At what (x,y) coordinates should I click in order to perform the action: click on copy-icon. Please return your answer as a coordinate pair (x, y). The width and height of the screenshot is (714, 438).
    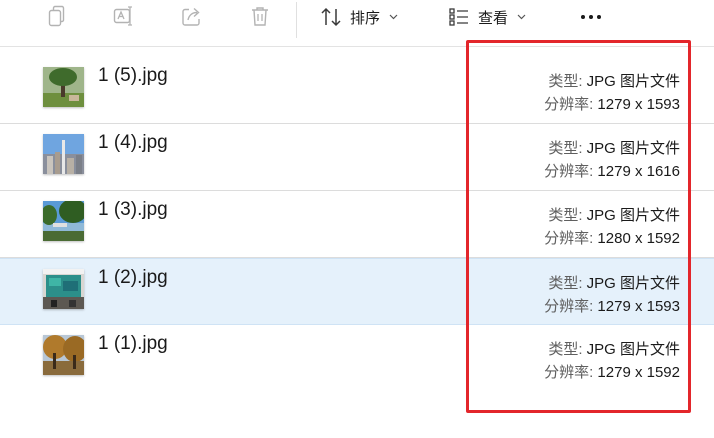
    Looking at the image, I should click on (57, 16).